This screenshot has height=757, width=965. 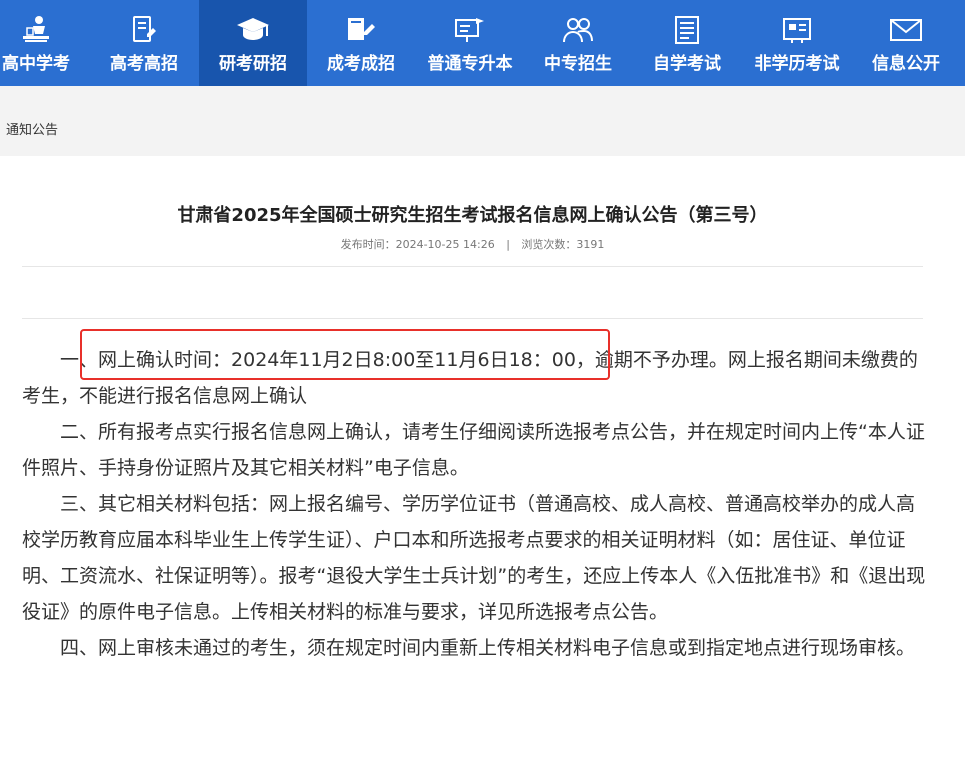 I want to click on nav-item-college-entrance: 高考高招, so click(x=144, y=43).